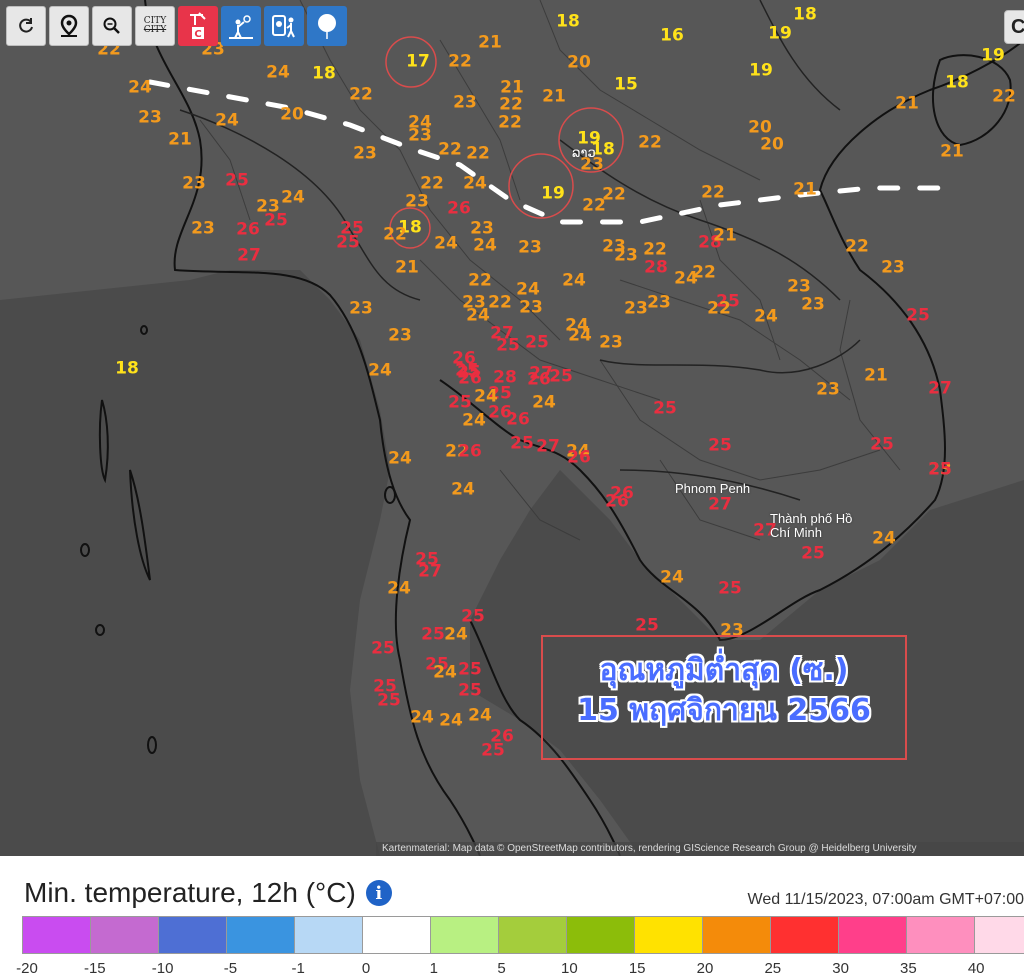 The height and width of the screenshot is (980, 1024). I want to click on temperature-label: 17, so click(418, 62).